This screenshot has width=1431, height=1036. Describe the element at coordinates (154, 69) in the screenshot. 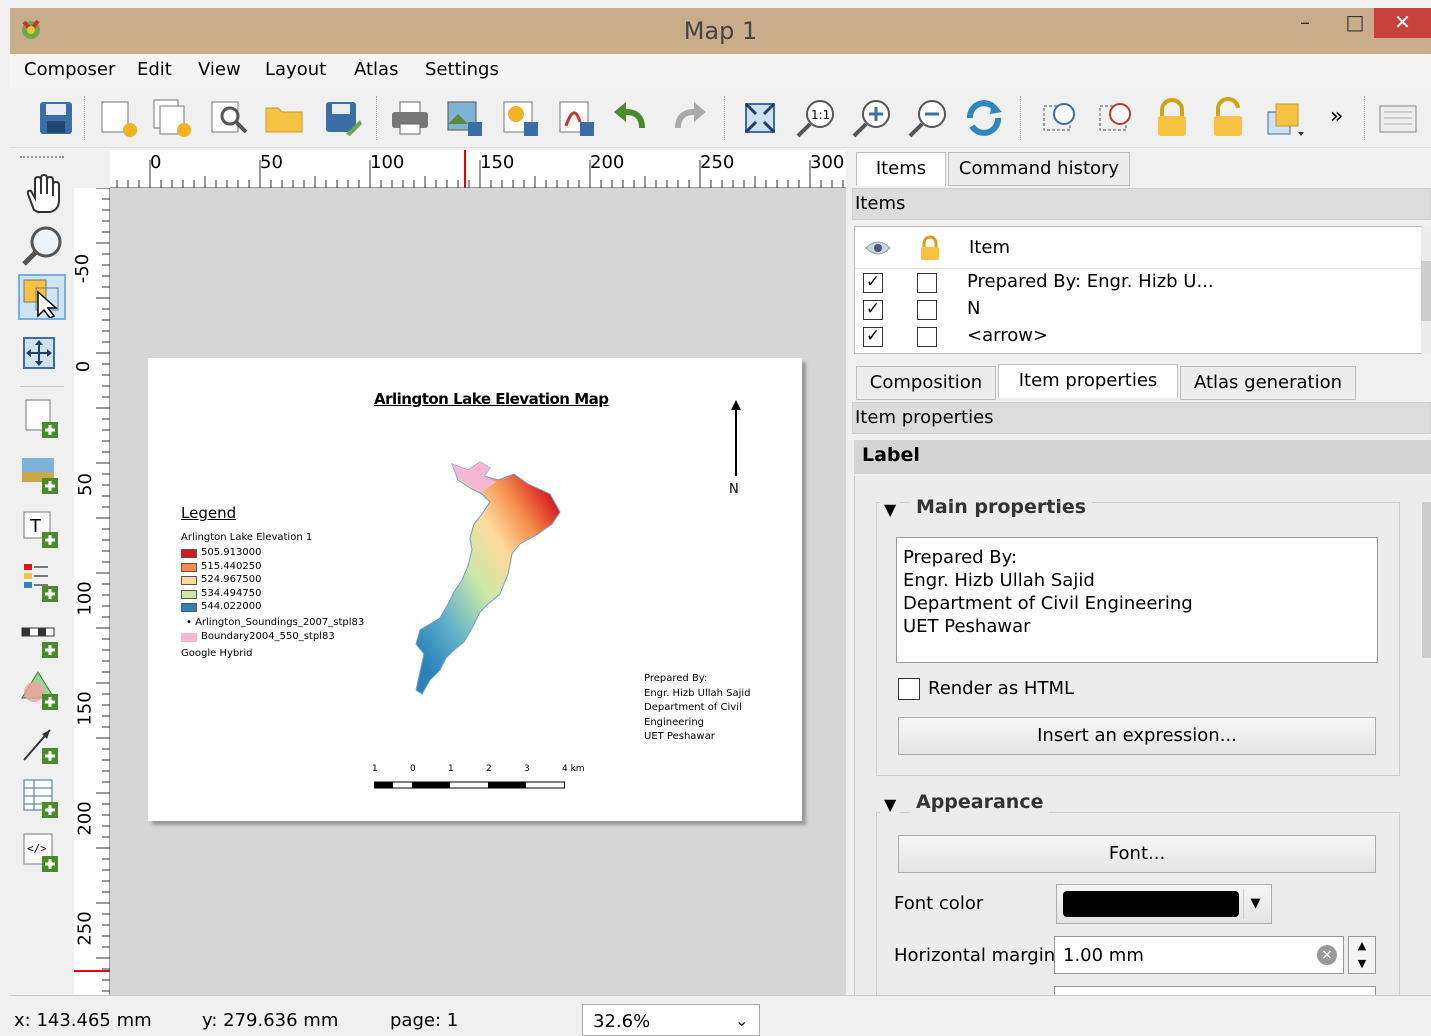

I see `menu-edit: Edit` at that location.